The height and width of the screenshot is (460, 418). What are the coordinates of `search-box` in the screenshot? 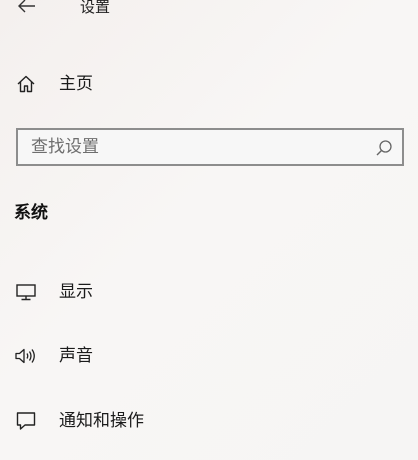 It's located at (210, 147).